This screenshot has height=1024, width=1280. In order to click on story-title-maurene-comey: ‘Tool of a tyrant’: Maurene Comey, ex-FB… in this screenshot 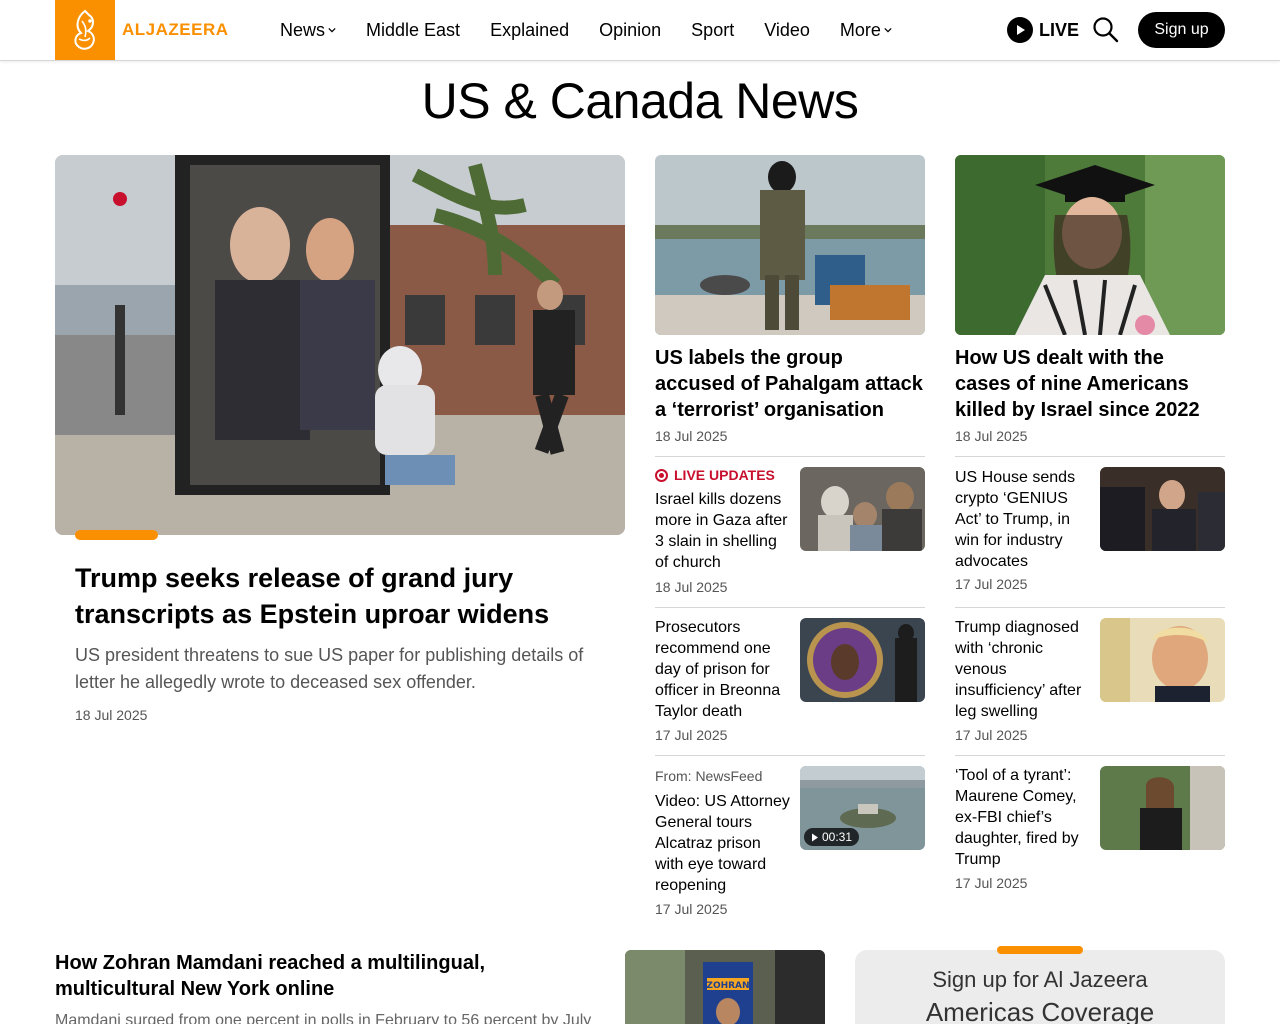, I will do `click(1022, 817)`.